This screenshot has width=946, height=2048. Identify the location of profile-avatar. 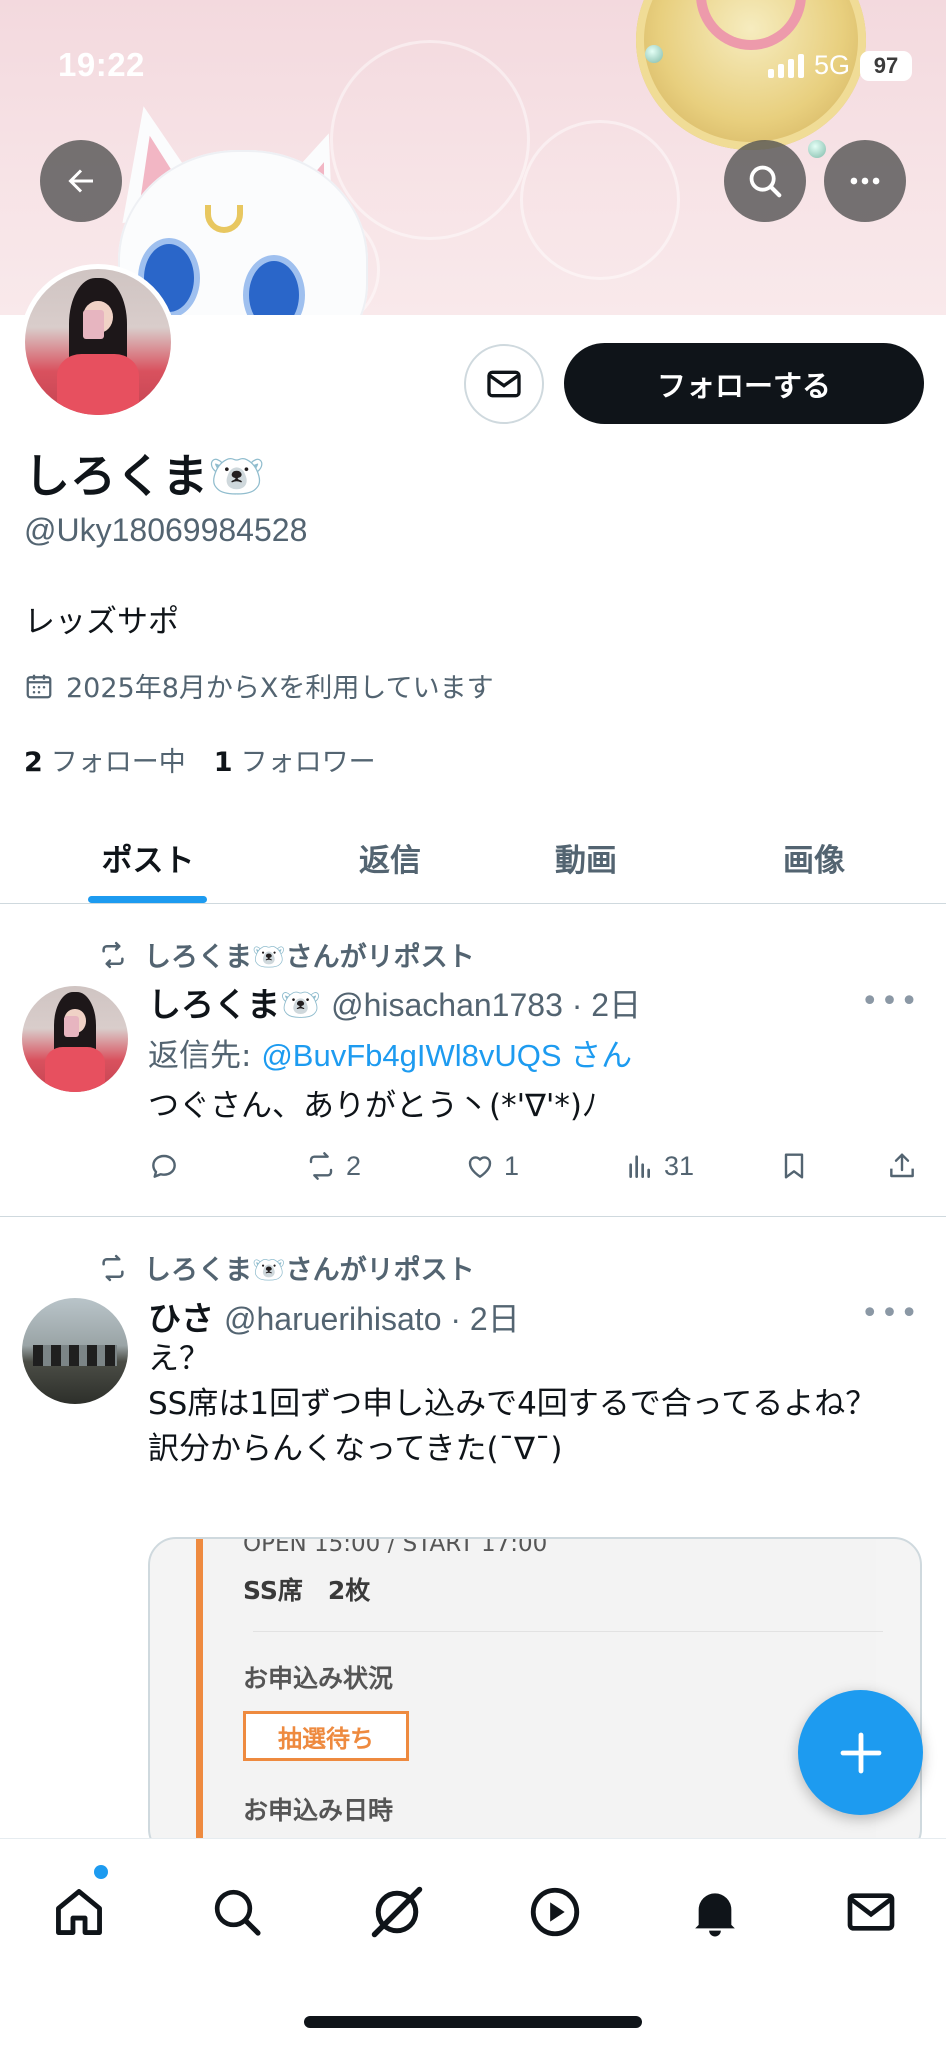
(98, 342).